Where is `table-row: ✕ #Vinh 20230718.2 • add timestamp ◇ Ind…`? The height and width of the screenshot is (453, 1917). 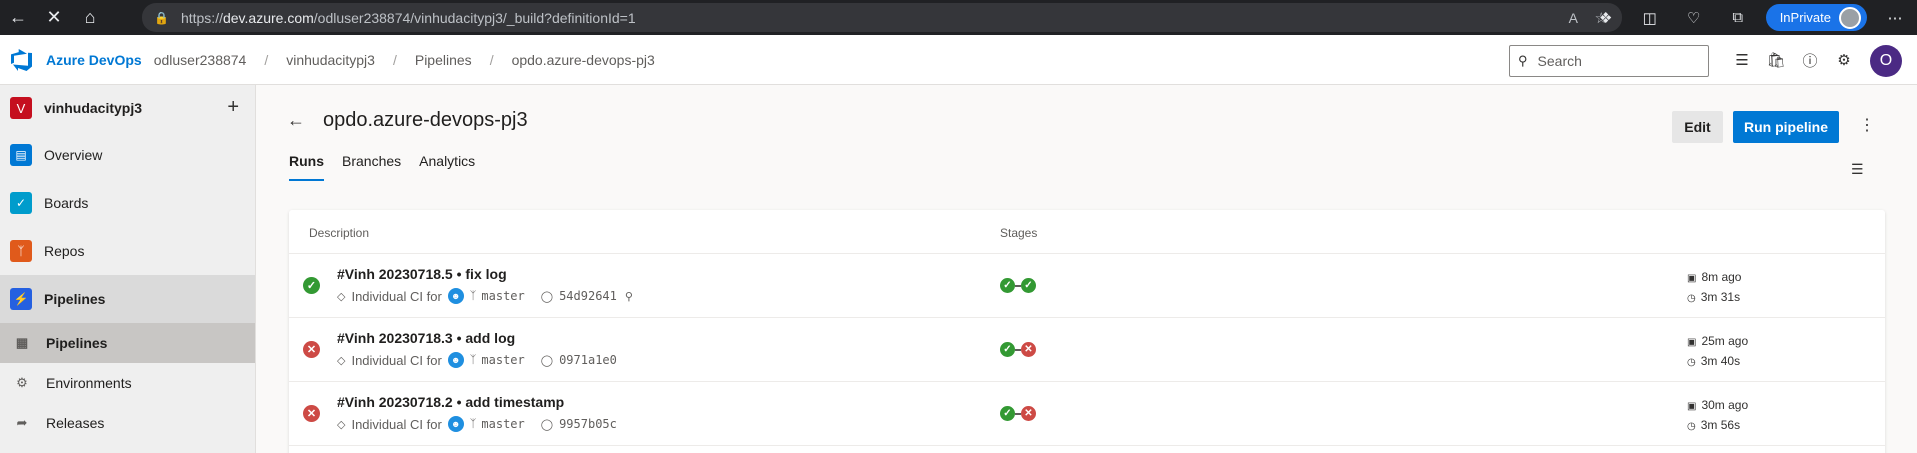 table-row: ✕ #Vinh 20230718.2 • add timestamp ◇ Ind… is located at coordinates (1087, 414).